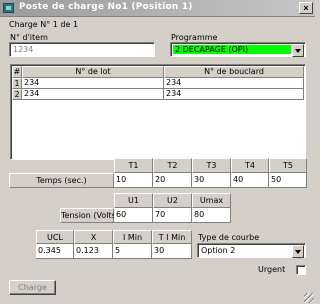 Image resolution: width=320 pixels, height=304 pixels. I want to click on params-imin-field: 5, so click(132, 251).